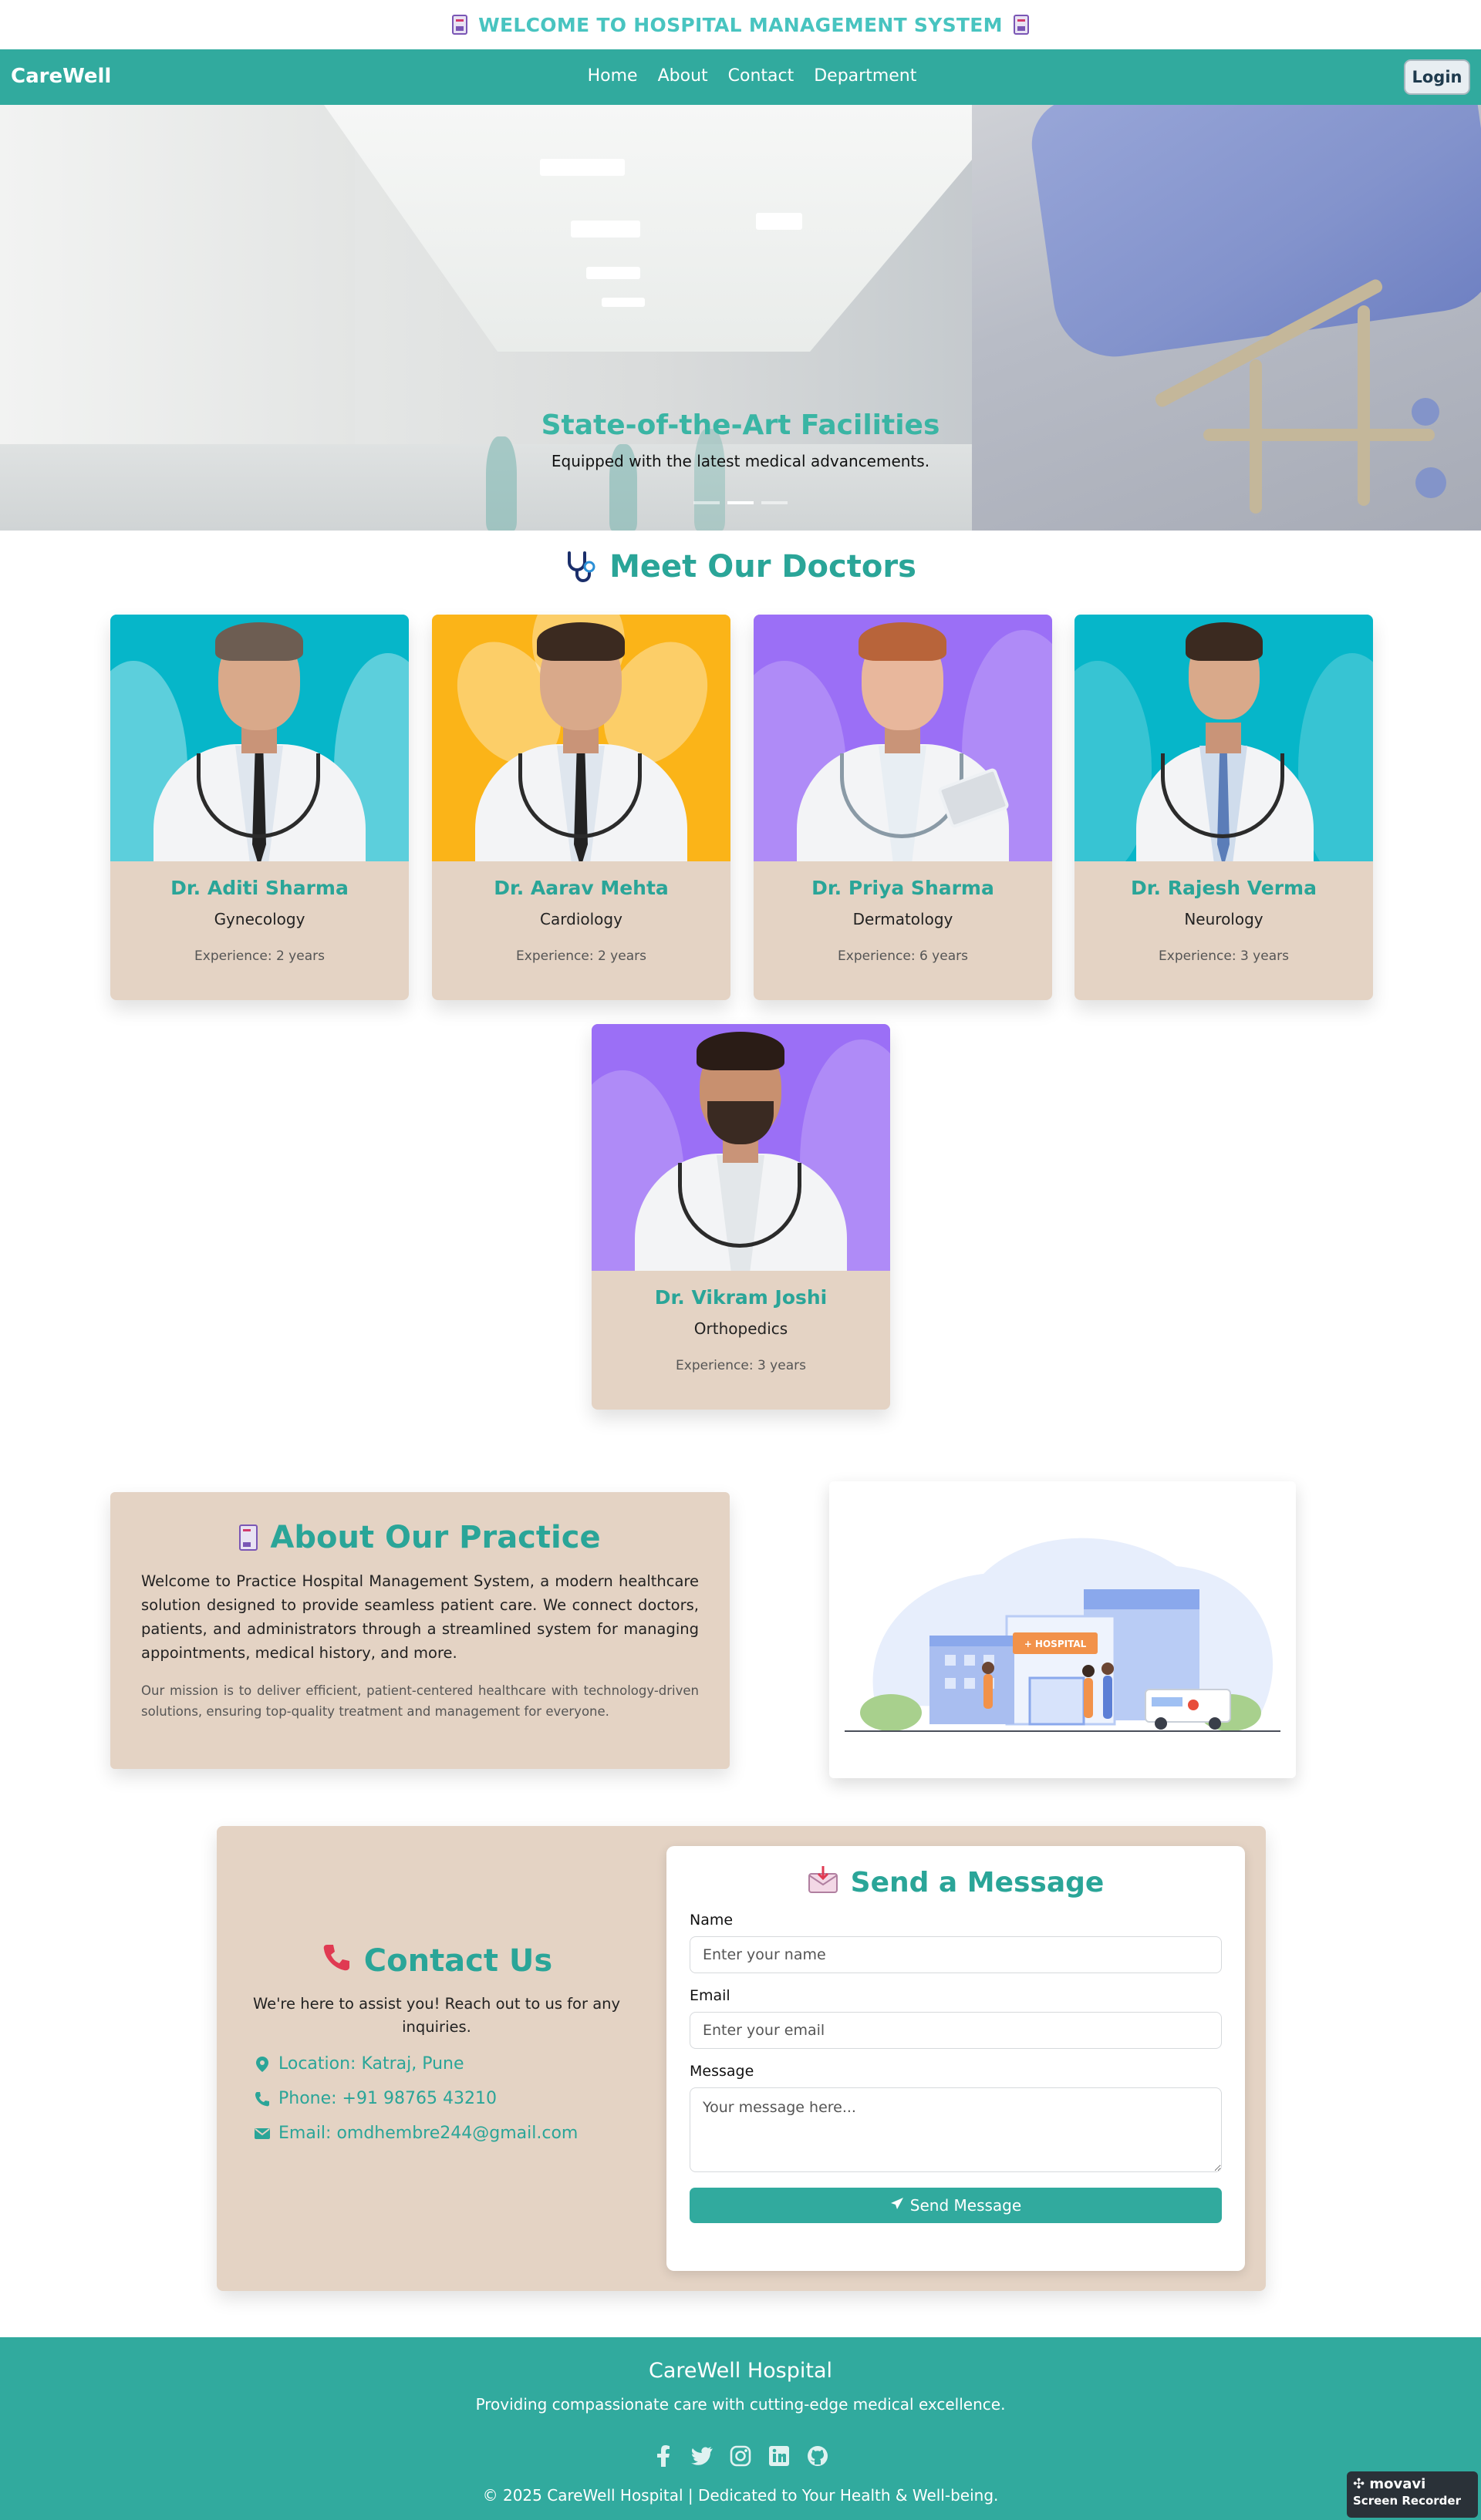 The width and height of the screenshot is (1481, 2520). I want to click on doctor-specialty: Gynecology, so click(259, 919).